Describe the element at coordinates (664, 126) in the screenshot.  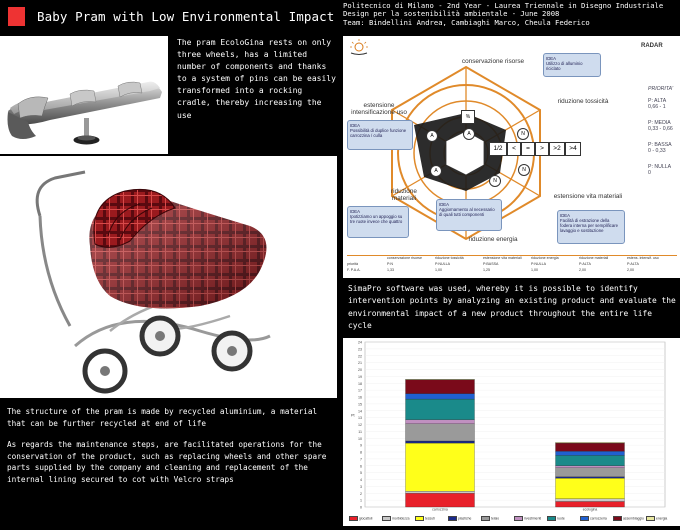
I see `priority-level: P: MEDIA 0,33 - 0,66` at that location.